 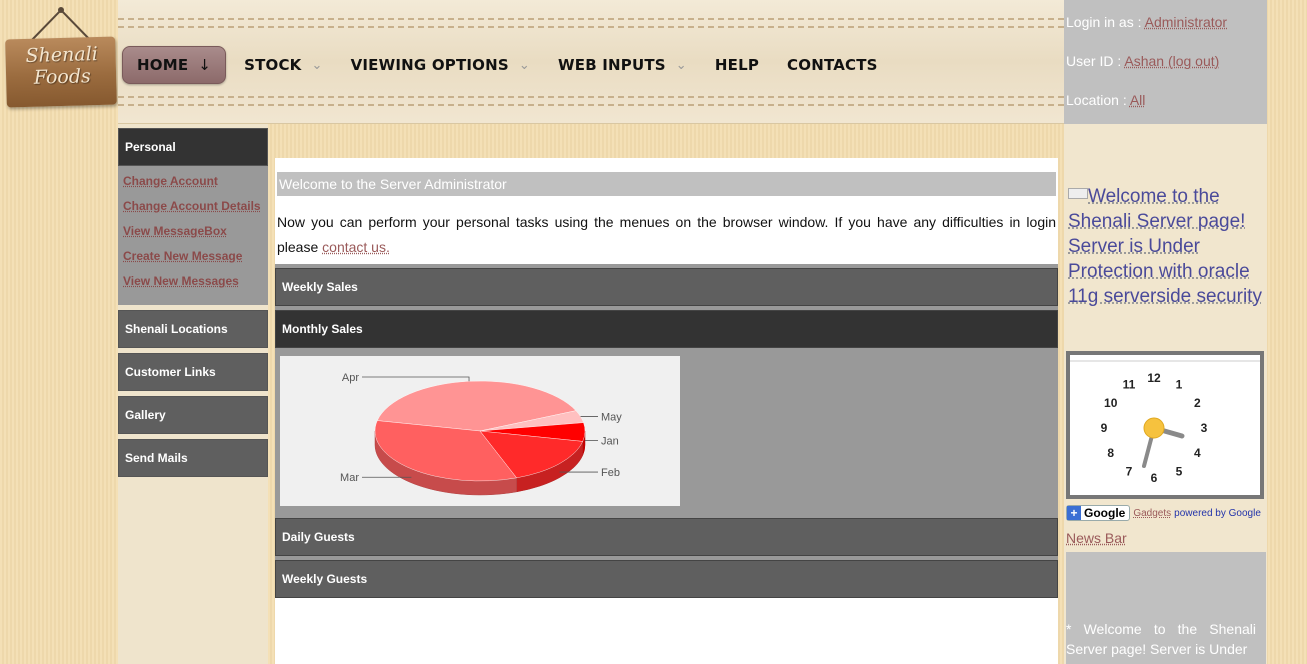 I want to click on clock-number-12: 12, so click(x=1154, y=378).